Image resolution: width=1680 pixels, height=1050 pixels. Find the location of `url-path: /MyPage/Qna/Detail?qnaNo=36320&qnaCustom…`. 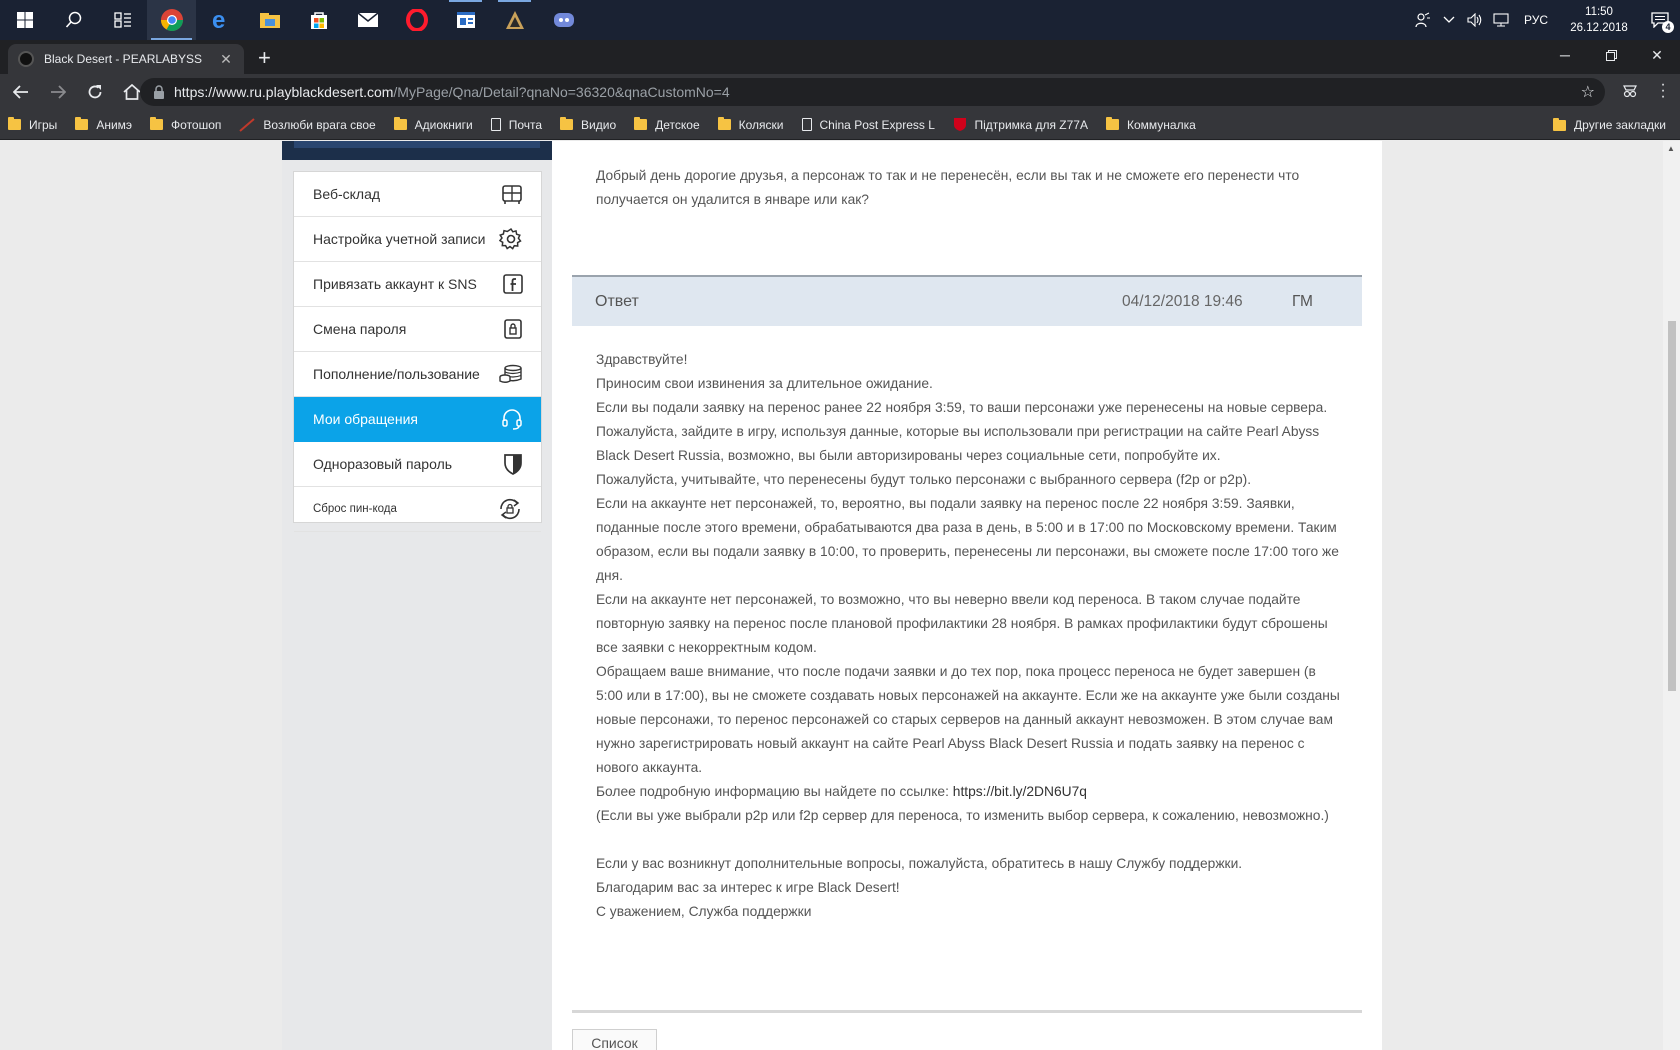

url-path: /MyPage/Qna/Detail?qnaNo=36320&qnaCustom… is located at coordinates (561, 92).